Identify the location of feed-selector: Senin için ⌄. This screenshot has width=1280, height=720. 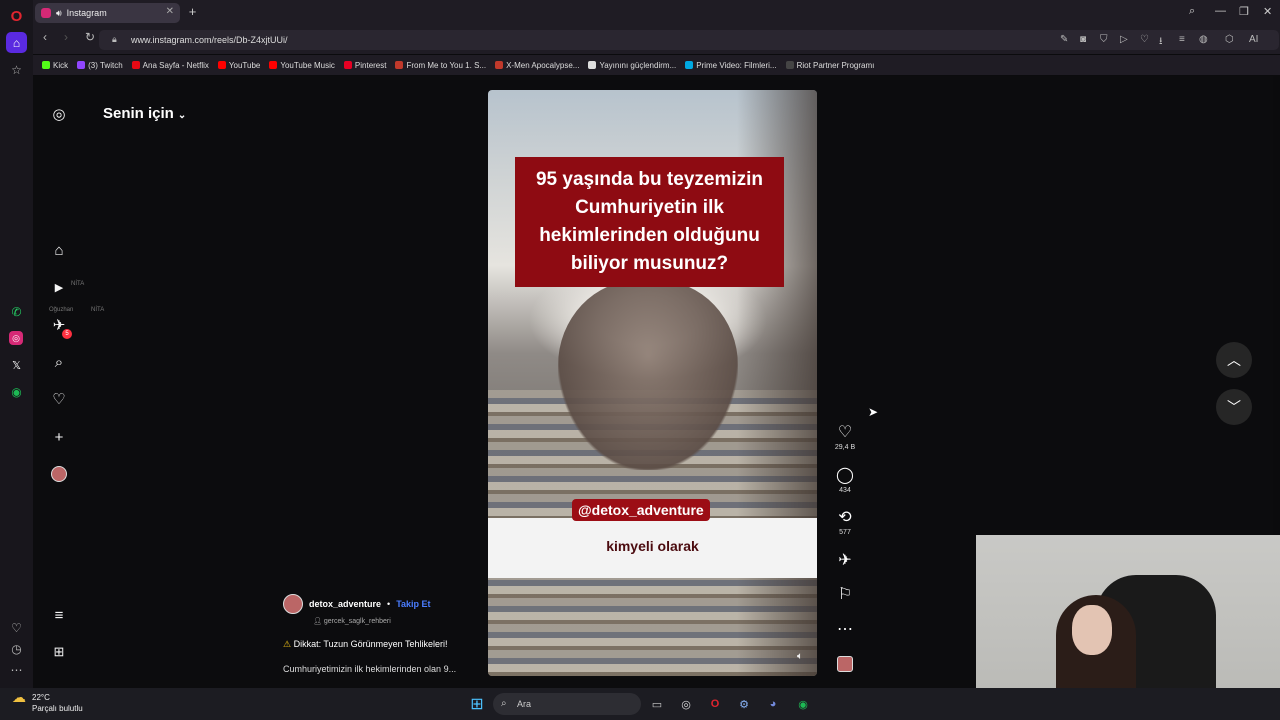
(144, 113).